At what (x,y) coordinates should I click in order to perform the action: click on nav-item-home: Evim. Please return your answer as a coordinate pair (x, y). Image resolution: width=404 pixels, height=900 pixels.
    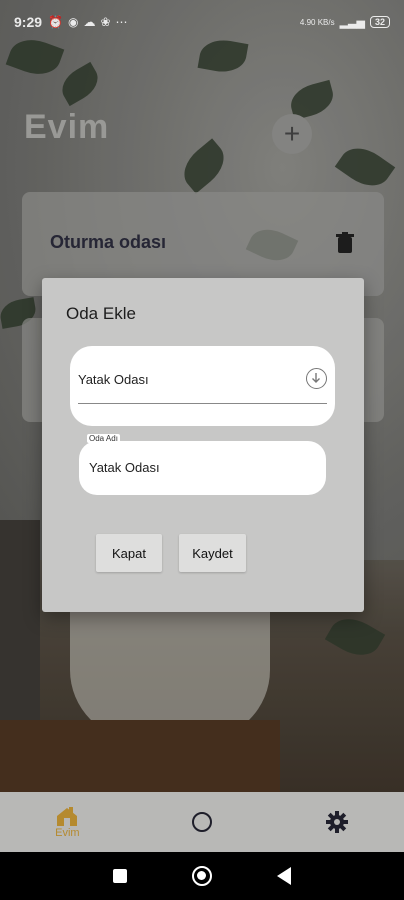
    Looking at the image, I should click on (67, 822).